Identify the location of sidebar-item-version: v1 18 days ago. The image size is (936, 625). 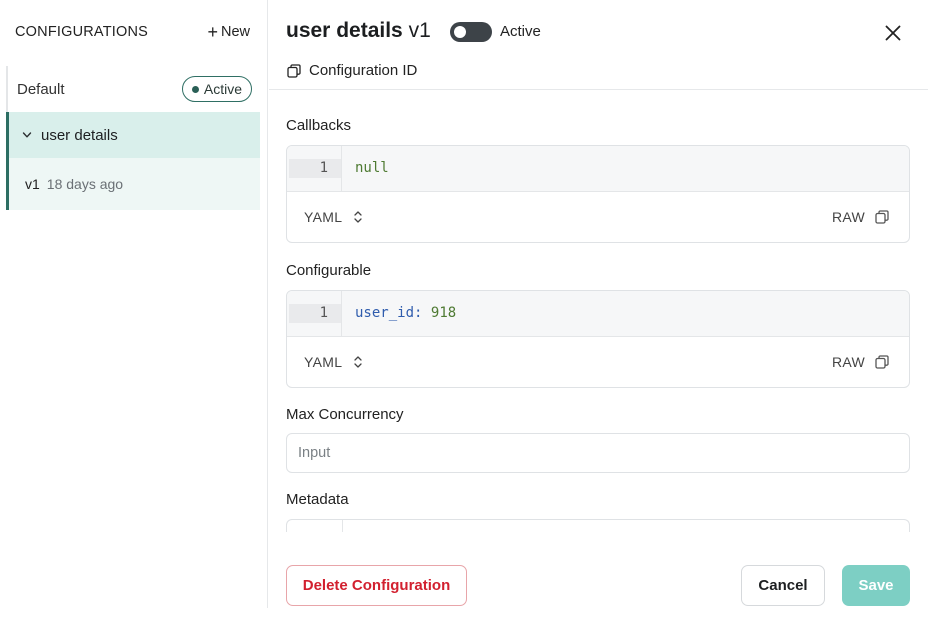
(133, 184).